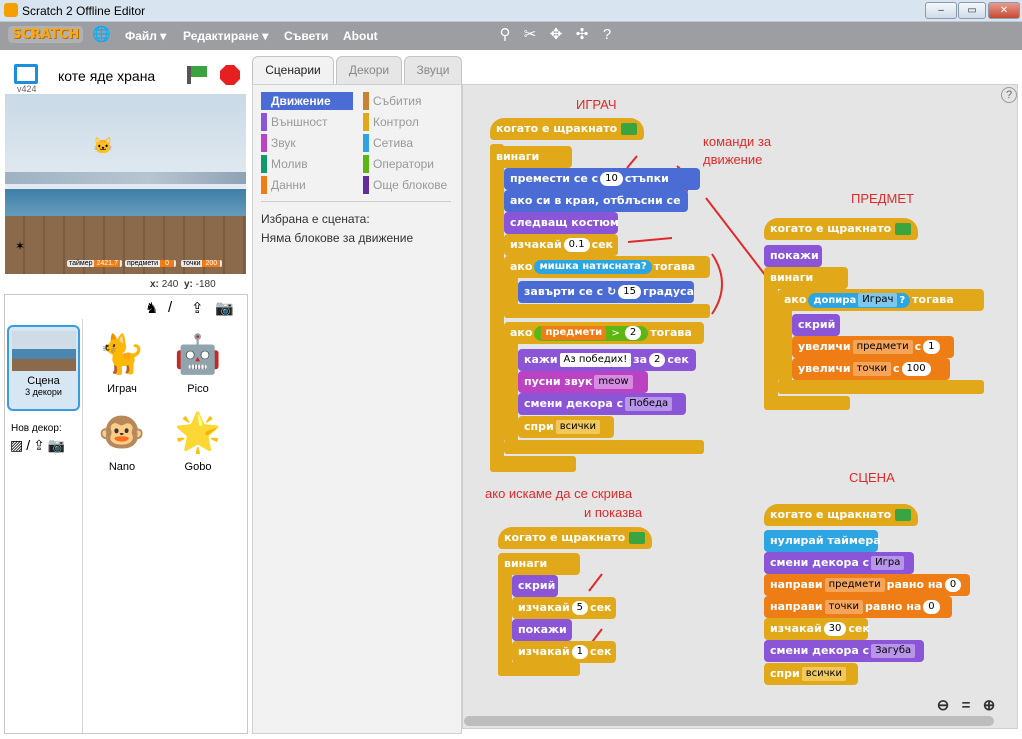 The height and width of the screenshot is (739, 1022). What do you see at coordinates (822, 541) in the screenshot?
I see `s4-reset-timer-block: нулирай таймера` at bounding box center [822, 541].